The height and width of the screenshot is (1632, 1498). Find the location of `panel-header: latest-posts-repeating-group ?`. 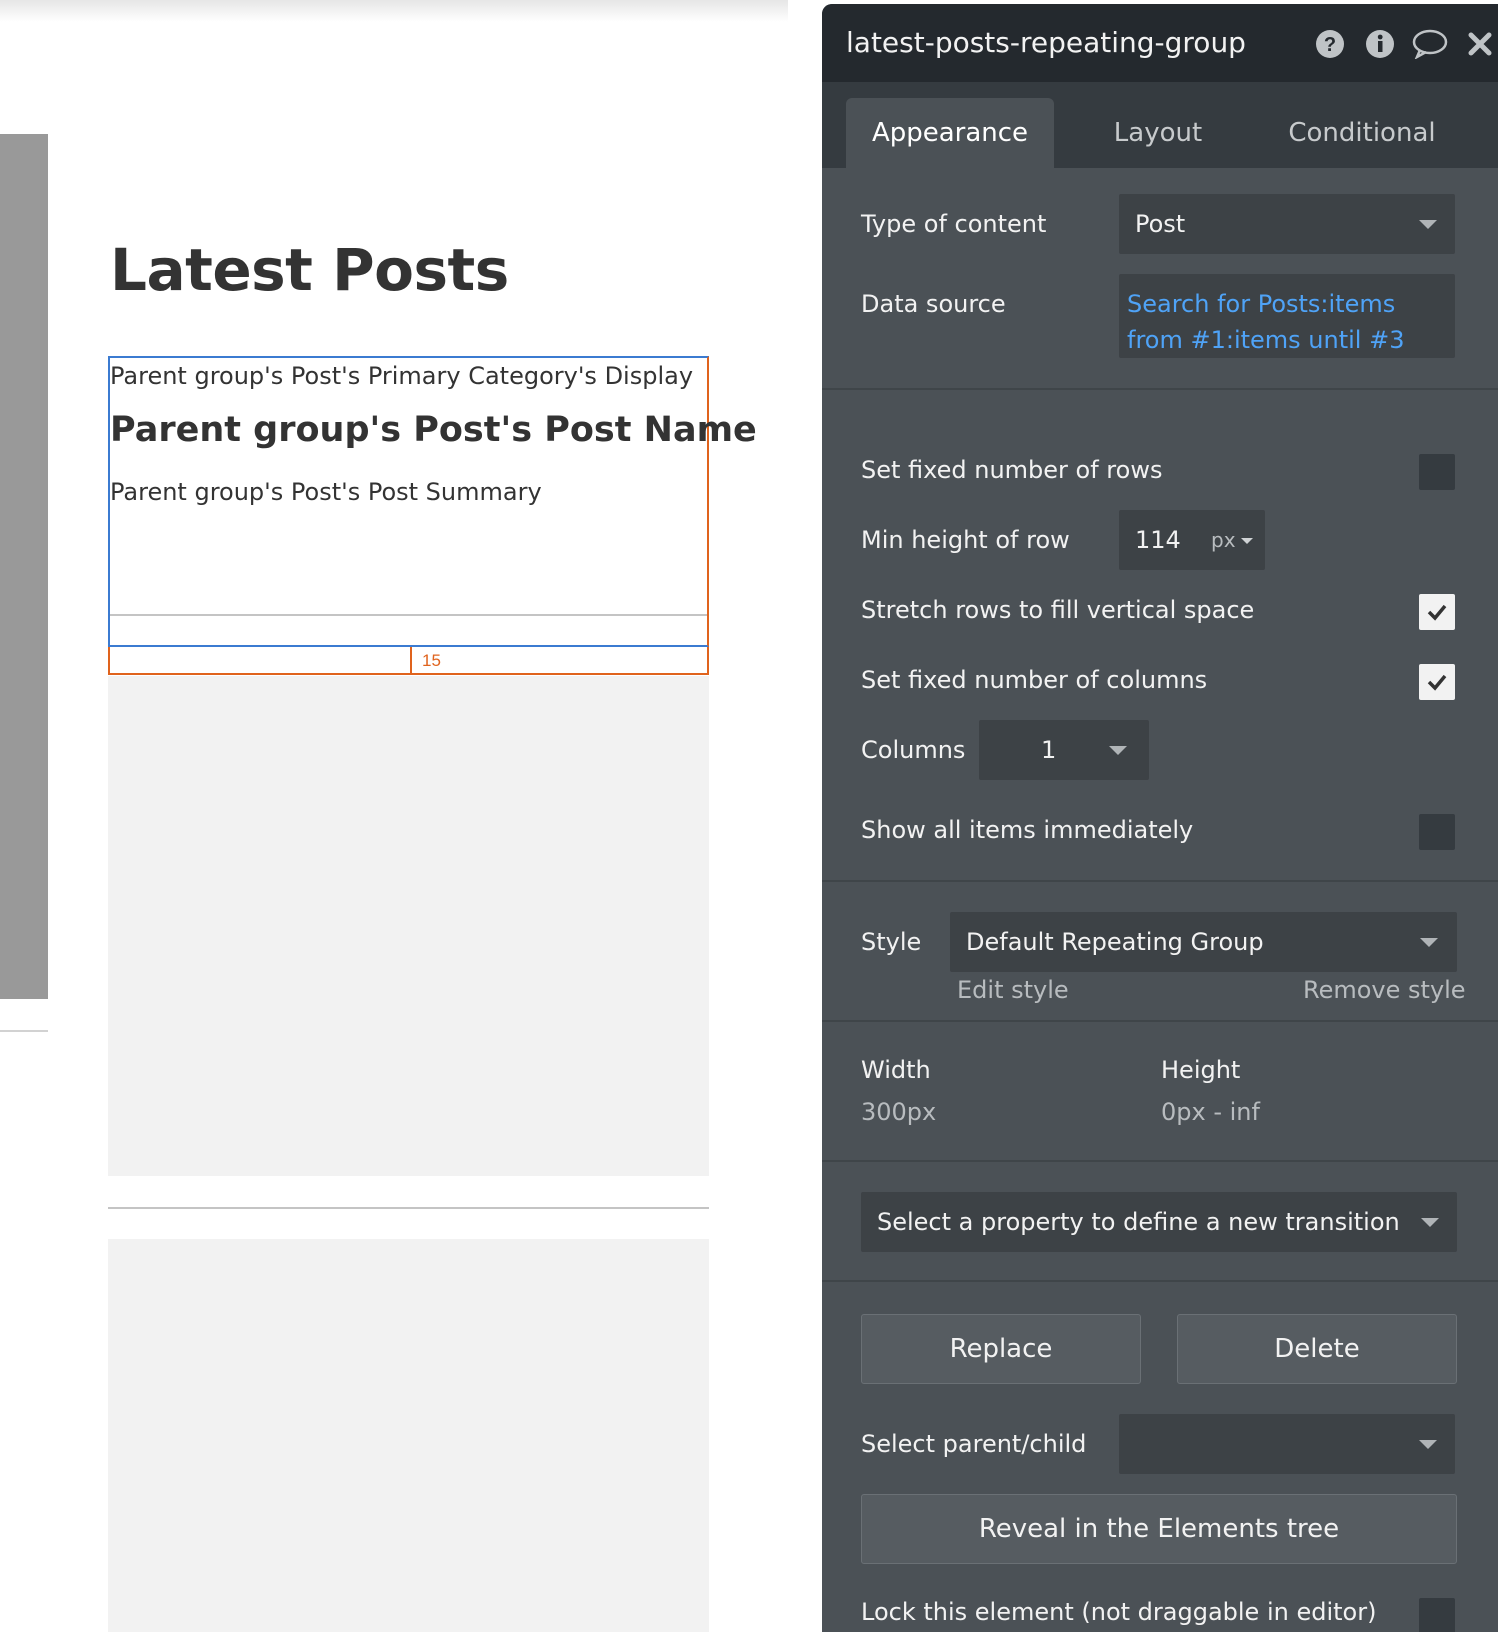

panel-header: latest-posts-repeating-group ? is located at coordinates (1160, 43).